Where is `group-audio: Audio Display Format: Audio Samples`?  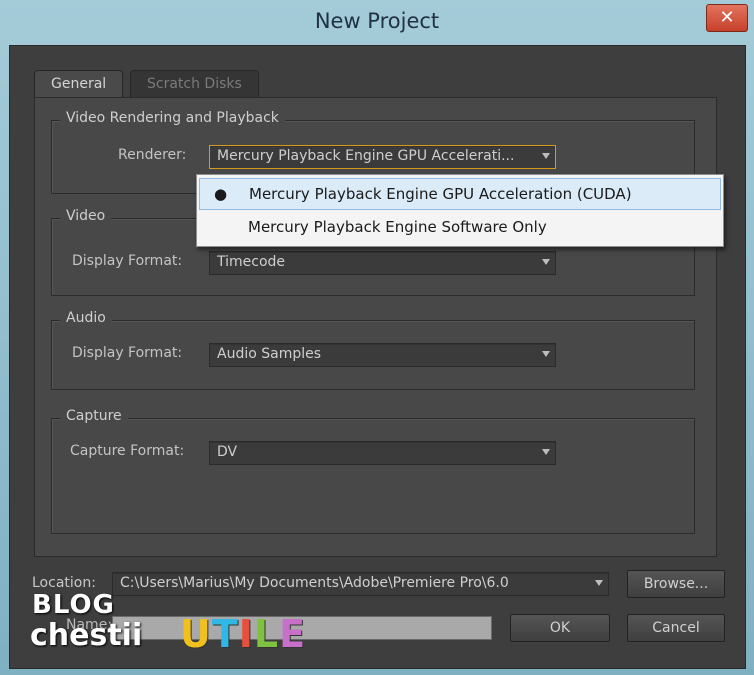 group-audio: Audio Display Format: Audio Samples is located at coordinates (373, 350).